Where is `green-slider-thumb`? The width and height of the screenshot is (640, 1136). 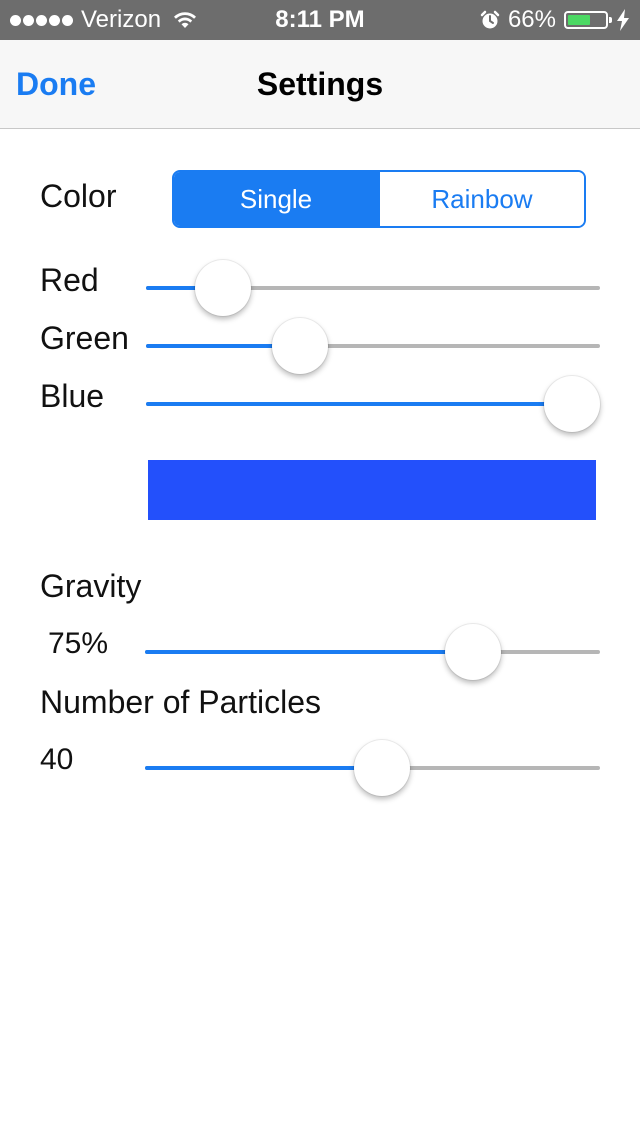 green-slider-thumb is located at coordinates (300, 346).